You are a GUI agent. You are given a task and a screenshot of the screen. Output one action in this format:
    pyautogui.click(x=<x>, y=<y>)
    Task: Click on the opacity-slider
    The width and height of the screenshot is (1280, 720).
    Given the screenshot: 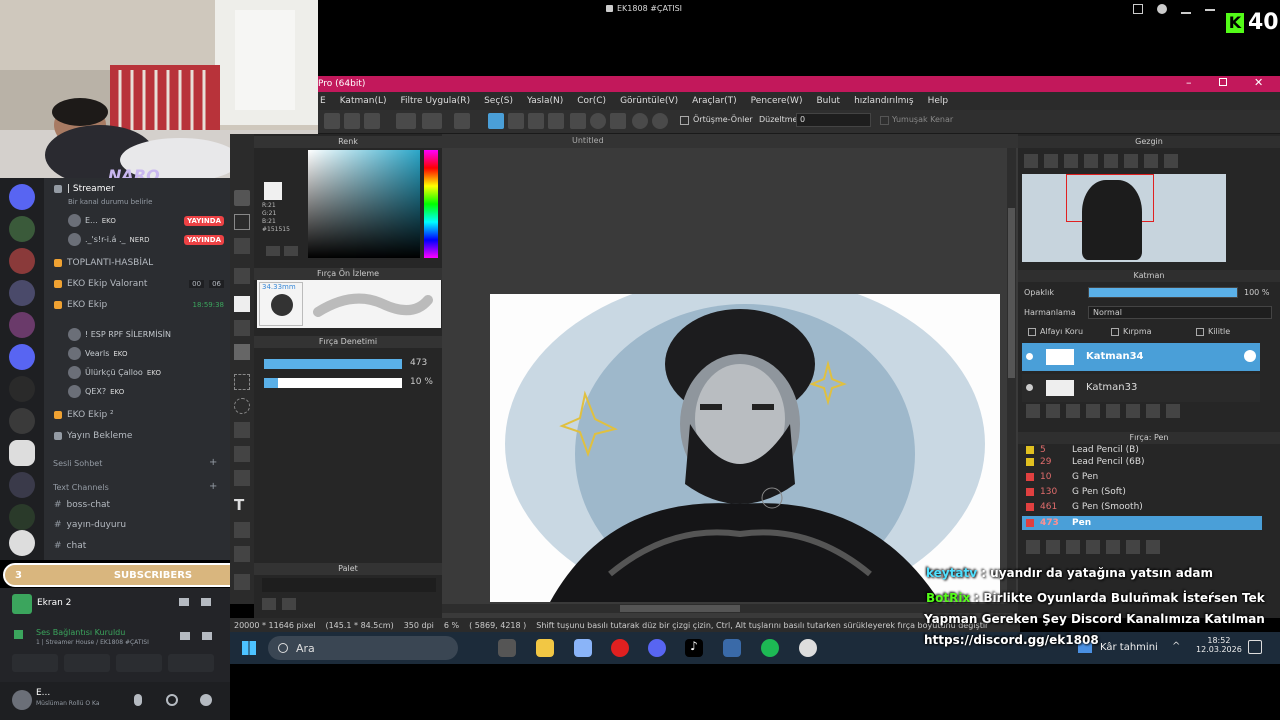 What is the action you would take?
    pyautogui.click(x=1163, y=292)
    